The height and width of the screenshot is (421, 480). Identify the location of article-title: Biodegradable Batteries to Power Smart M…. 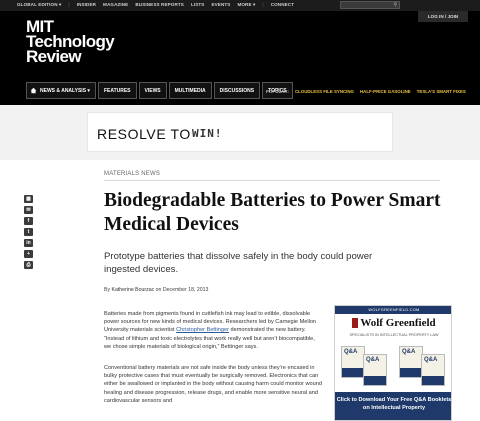
(272, 212).